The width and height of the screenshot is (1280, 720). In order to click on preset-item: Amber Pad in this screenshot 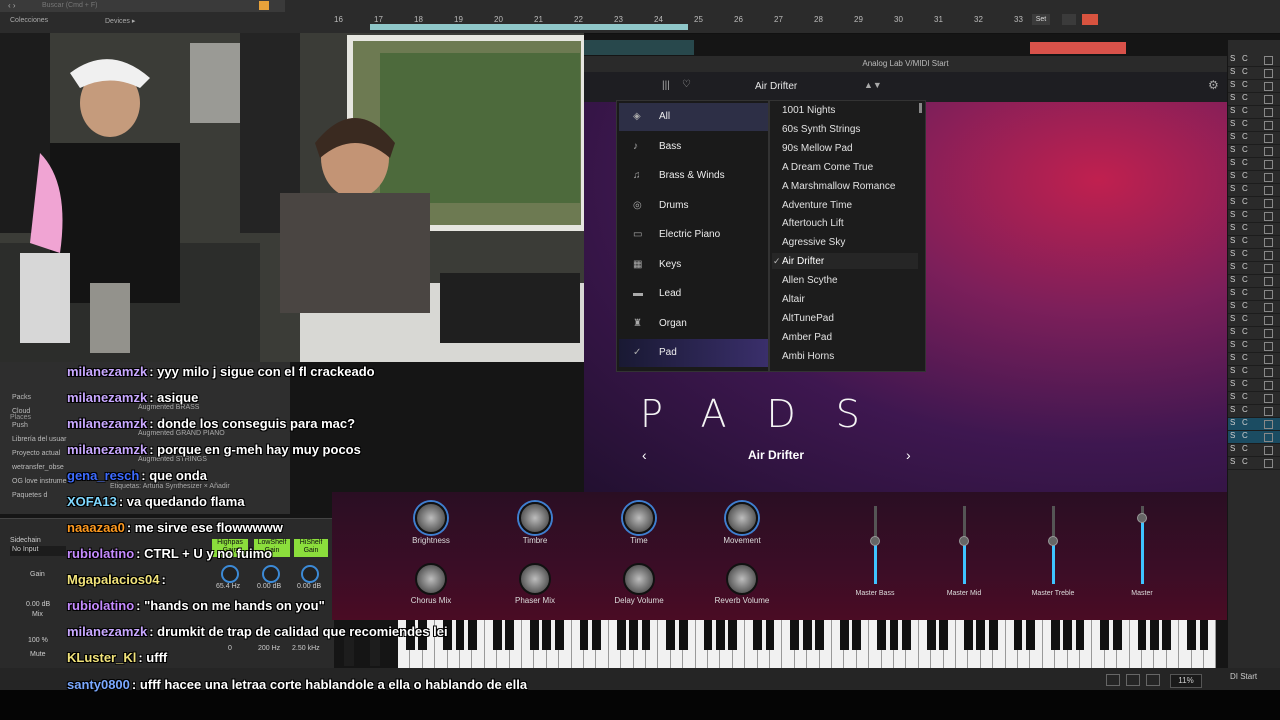, I will do `click(807, 337)`.